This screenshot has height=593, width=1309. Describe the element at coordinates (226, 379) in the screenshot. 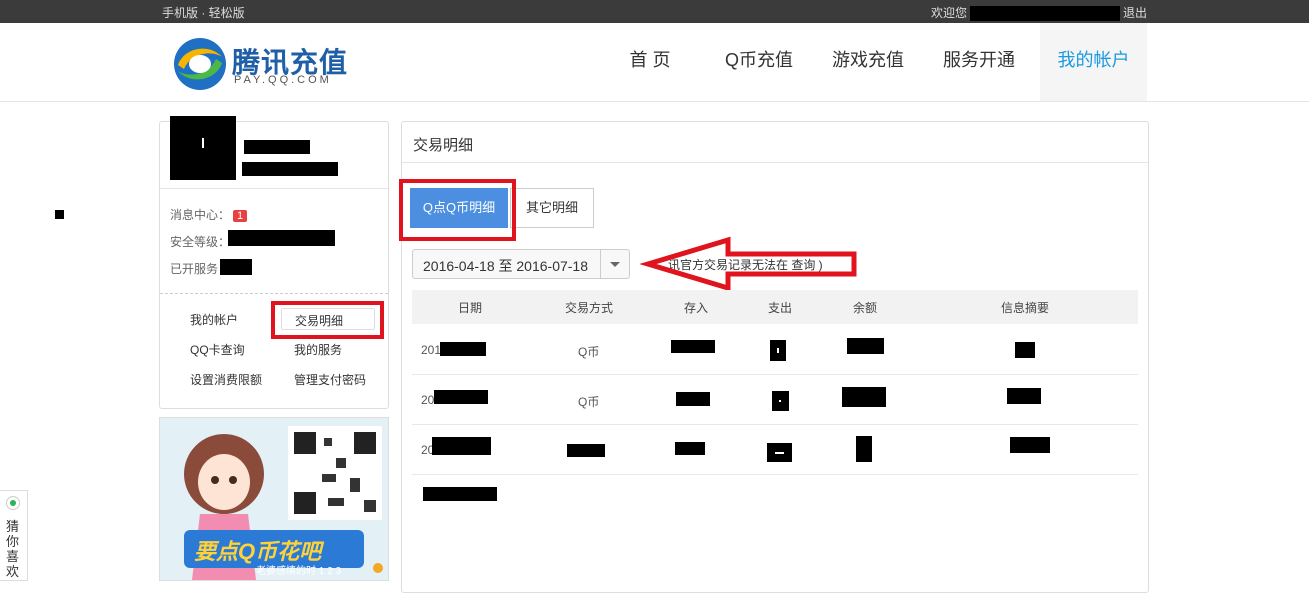

I see `sidebar-link-spend-limit: 设置消费限额` at that location.